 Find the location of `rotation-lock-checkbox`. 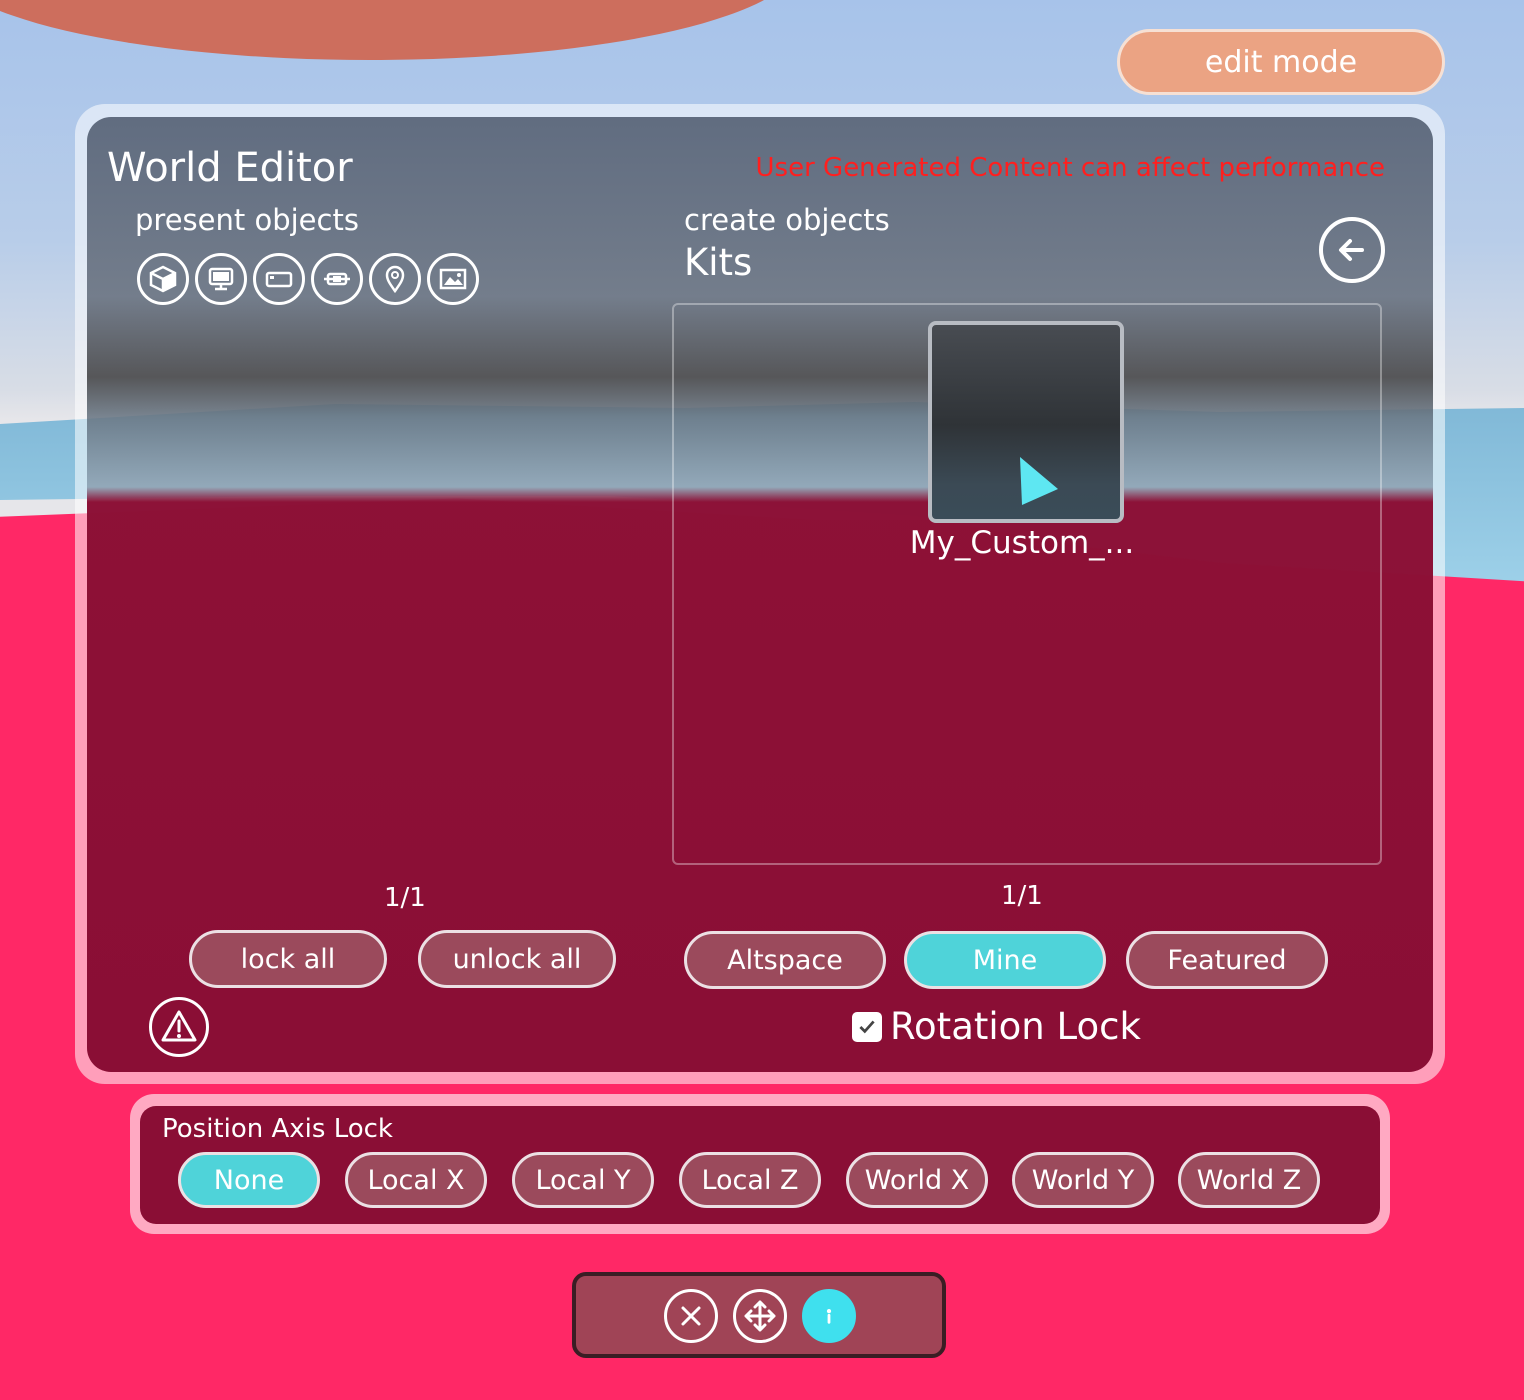

rotation-lock-checkbox is located at coordinates (867, 1026).